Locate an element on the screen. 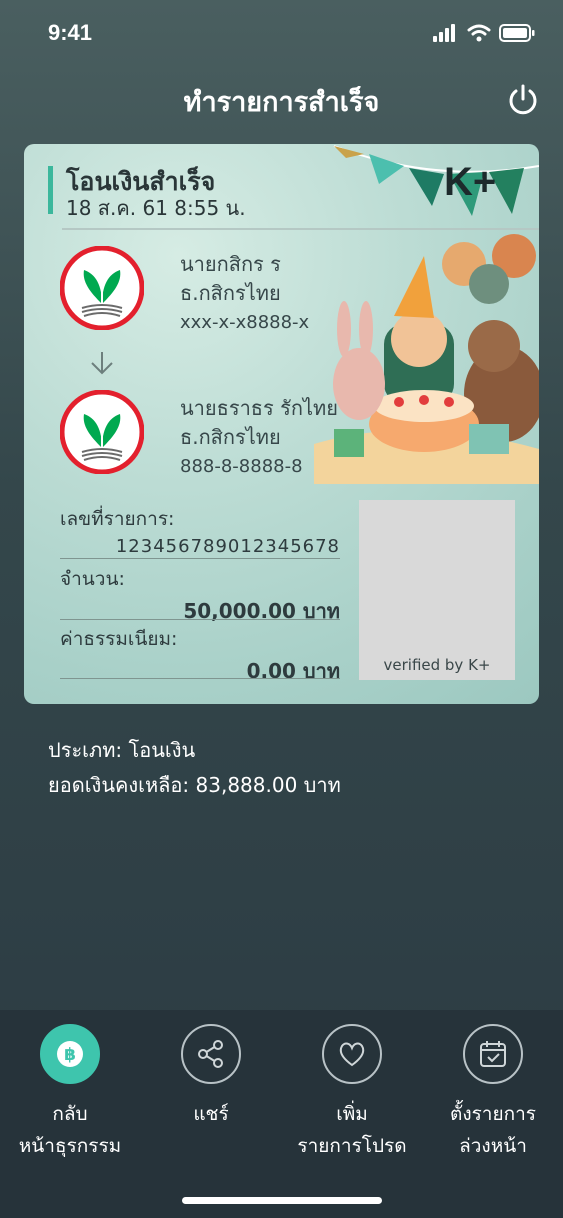 The width and height of the screenshot is (563, 1218). sender-bank: ธ.กสิกรไทย is located at coordinates (230, 293).